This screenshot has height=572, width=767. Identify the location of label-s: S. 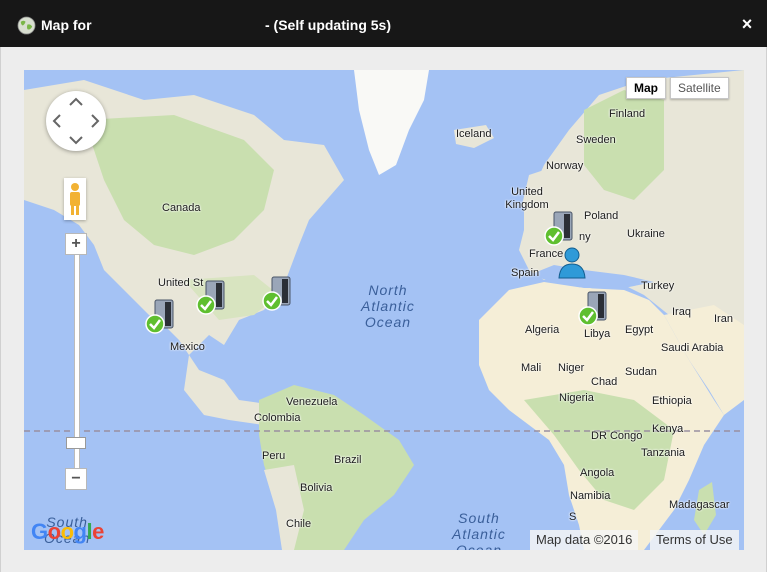
(573, 517).